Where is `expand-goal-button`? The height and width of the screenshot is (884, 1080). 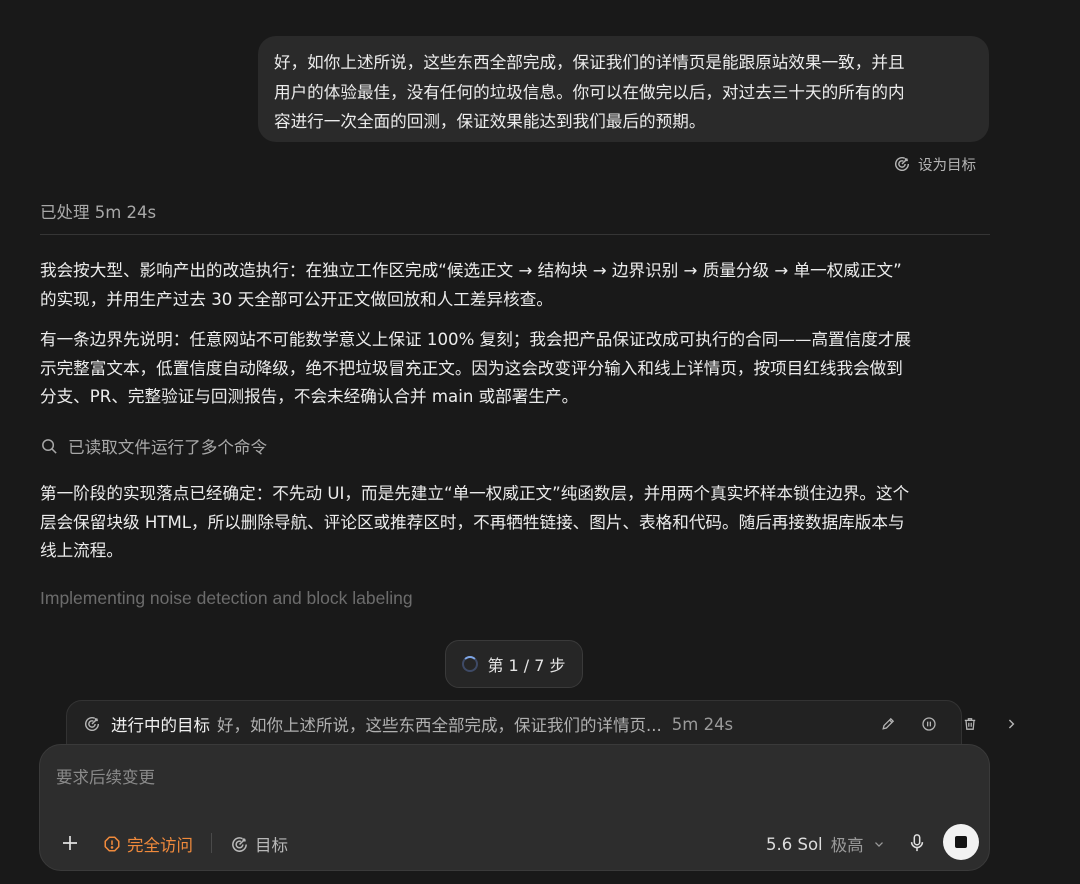 expand-goal-button is located at coordinates (1010, 724).